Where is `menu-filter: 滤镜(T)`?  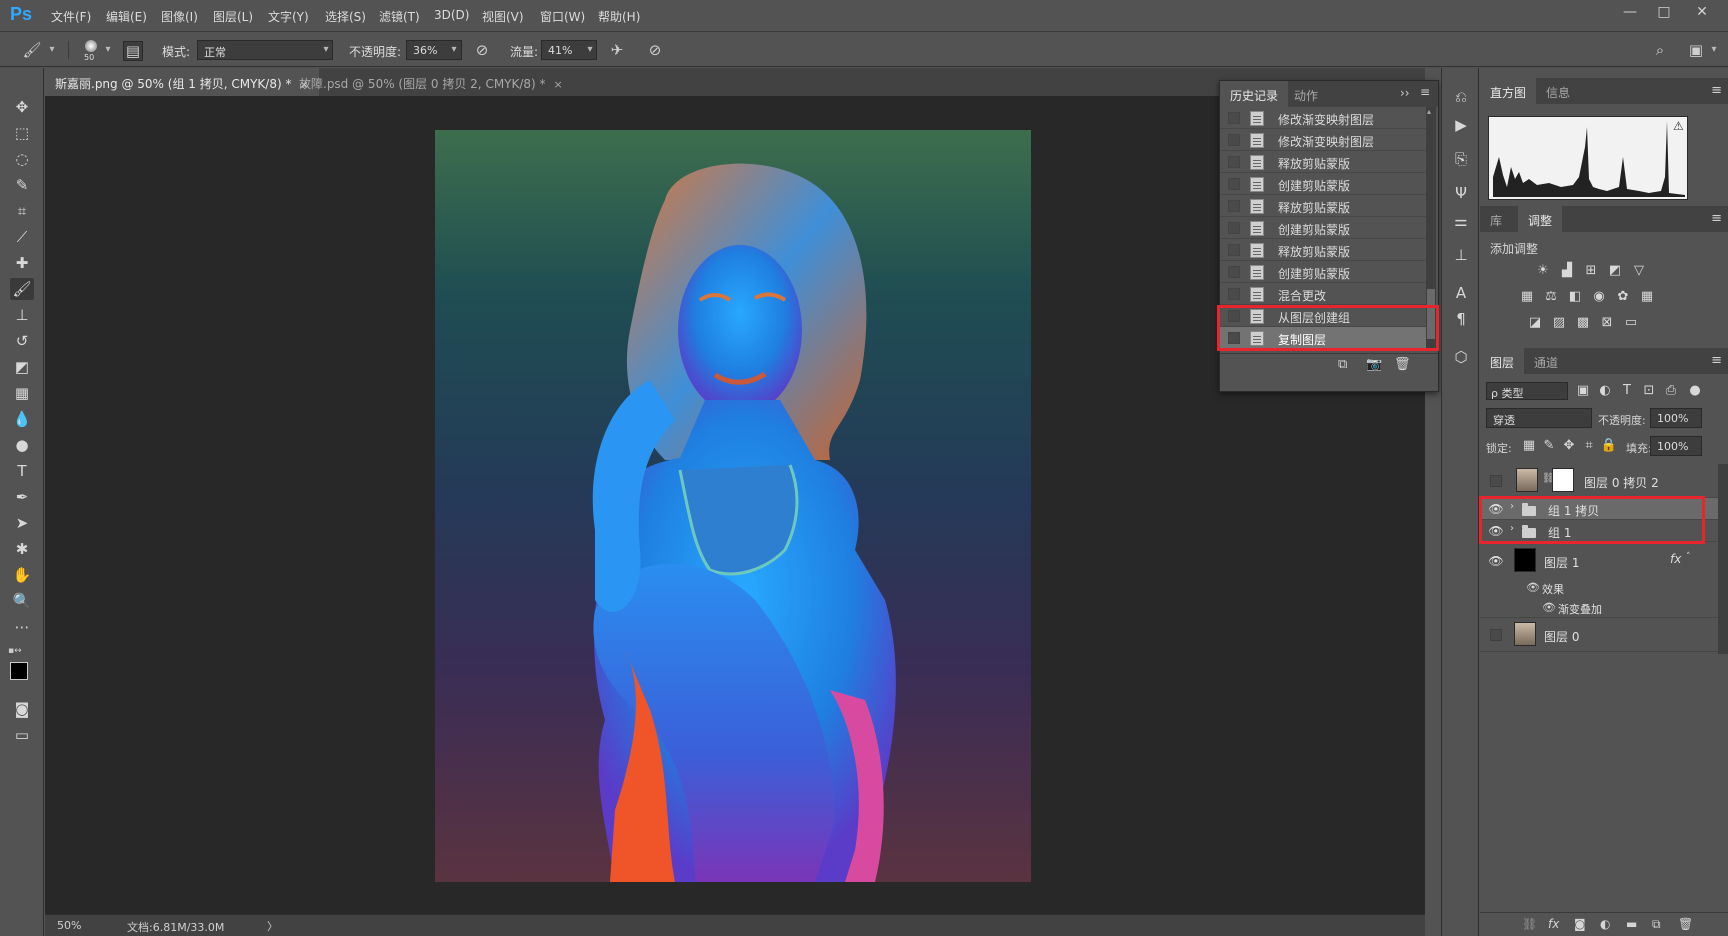
menu-filter: 滤镜(T) is located at coordinates (399, 16).